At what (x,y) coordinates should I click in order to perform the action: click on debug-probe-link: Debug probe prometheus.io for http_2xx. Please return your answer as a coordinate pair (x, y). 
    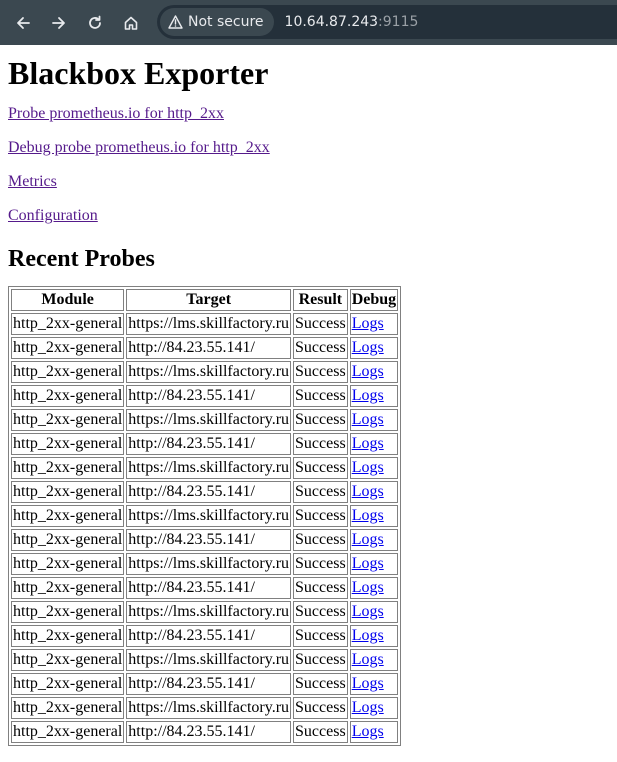
    Looking at the image, I should click on (139, 147).